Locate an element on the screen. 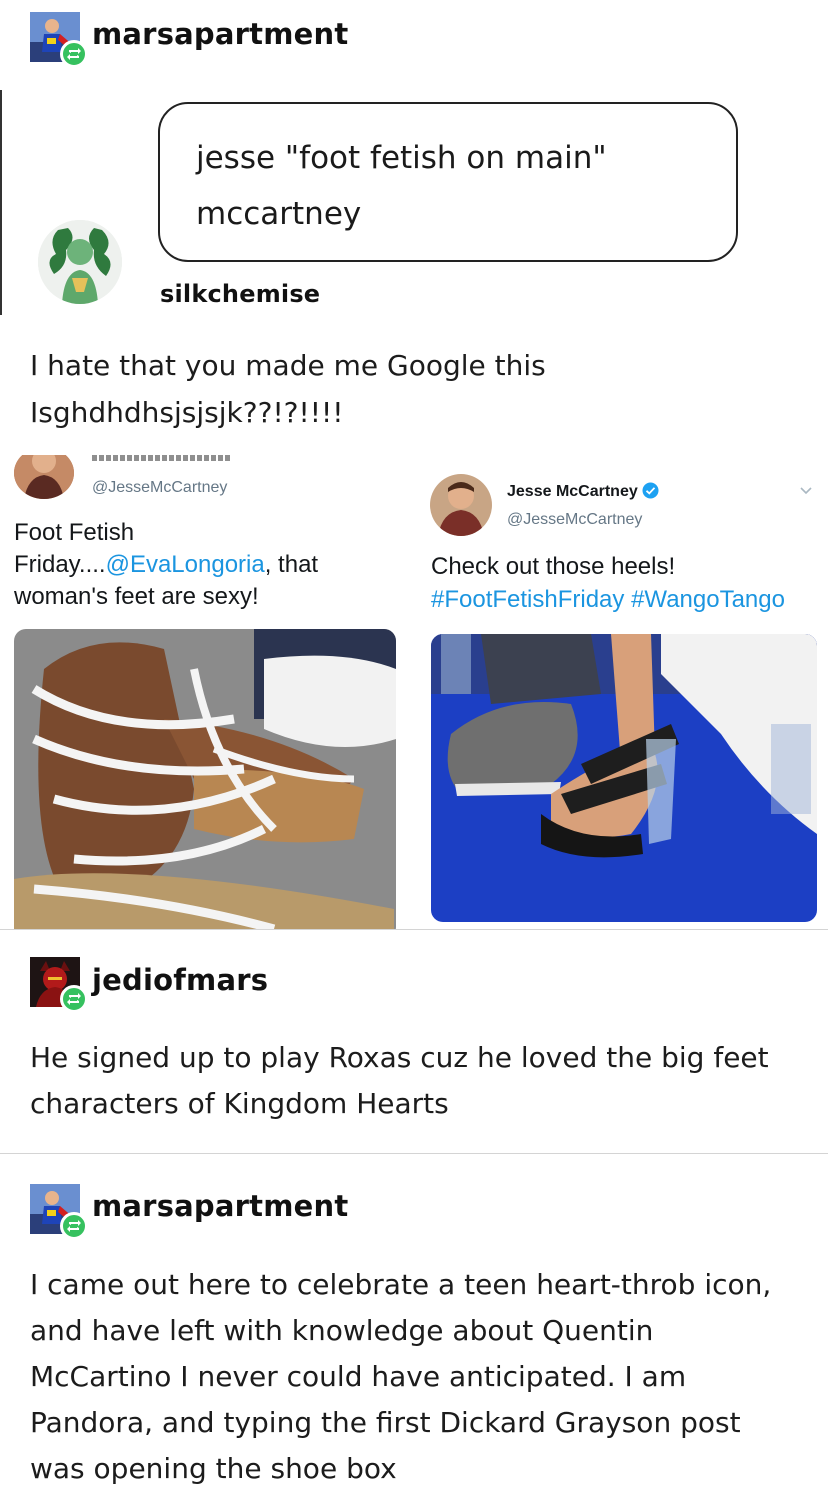  post-text-line1: I hate that you made me Google this is located at coordinates (288, 365).